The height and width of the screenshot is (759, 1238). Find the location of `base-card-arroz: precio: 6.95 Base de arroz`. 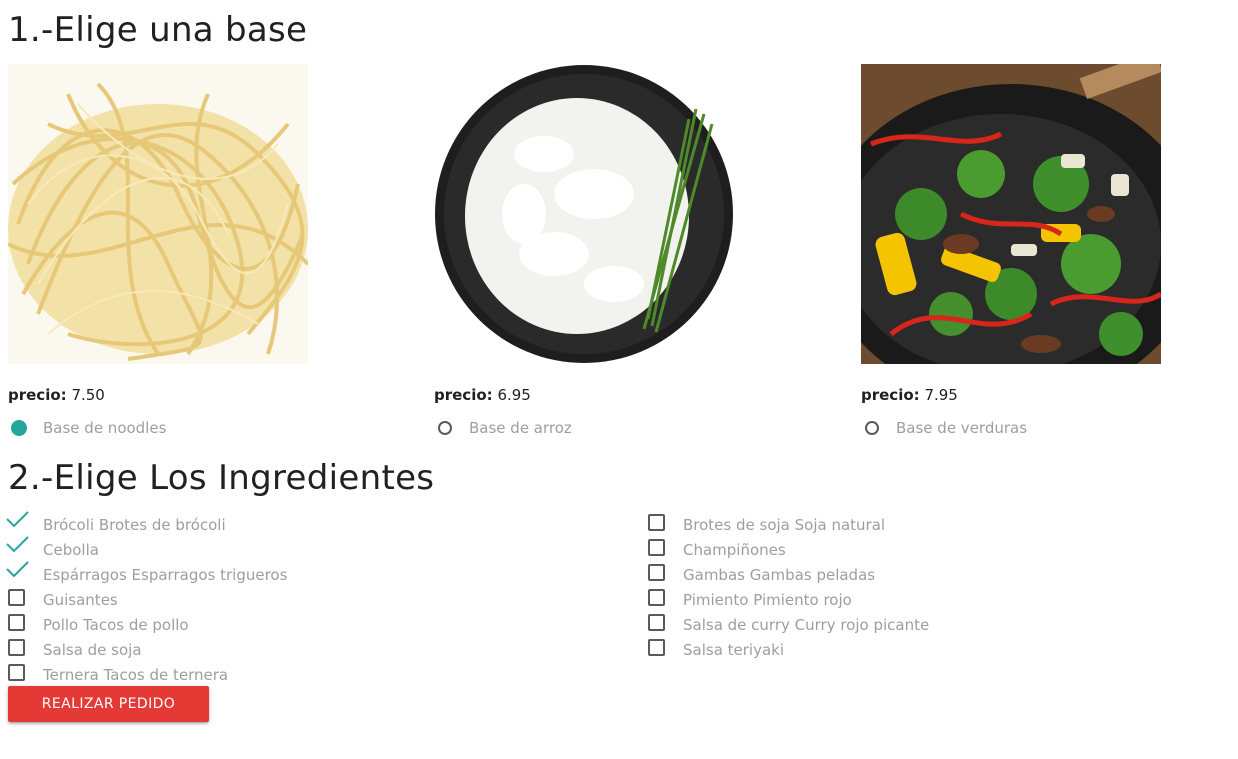

base-card-arroz: precio: 6.95 Base de arroz is located at coordinates (584, 250).